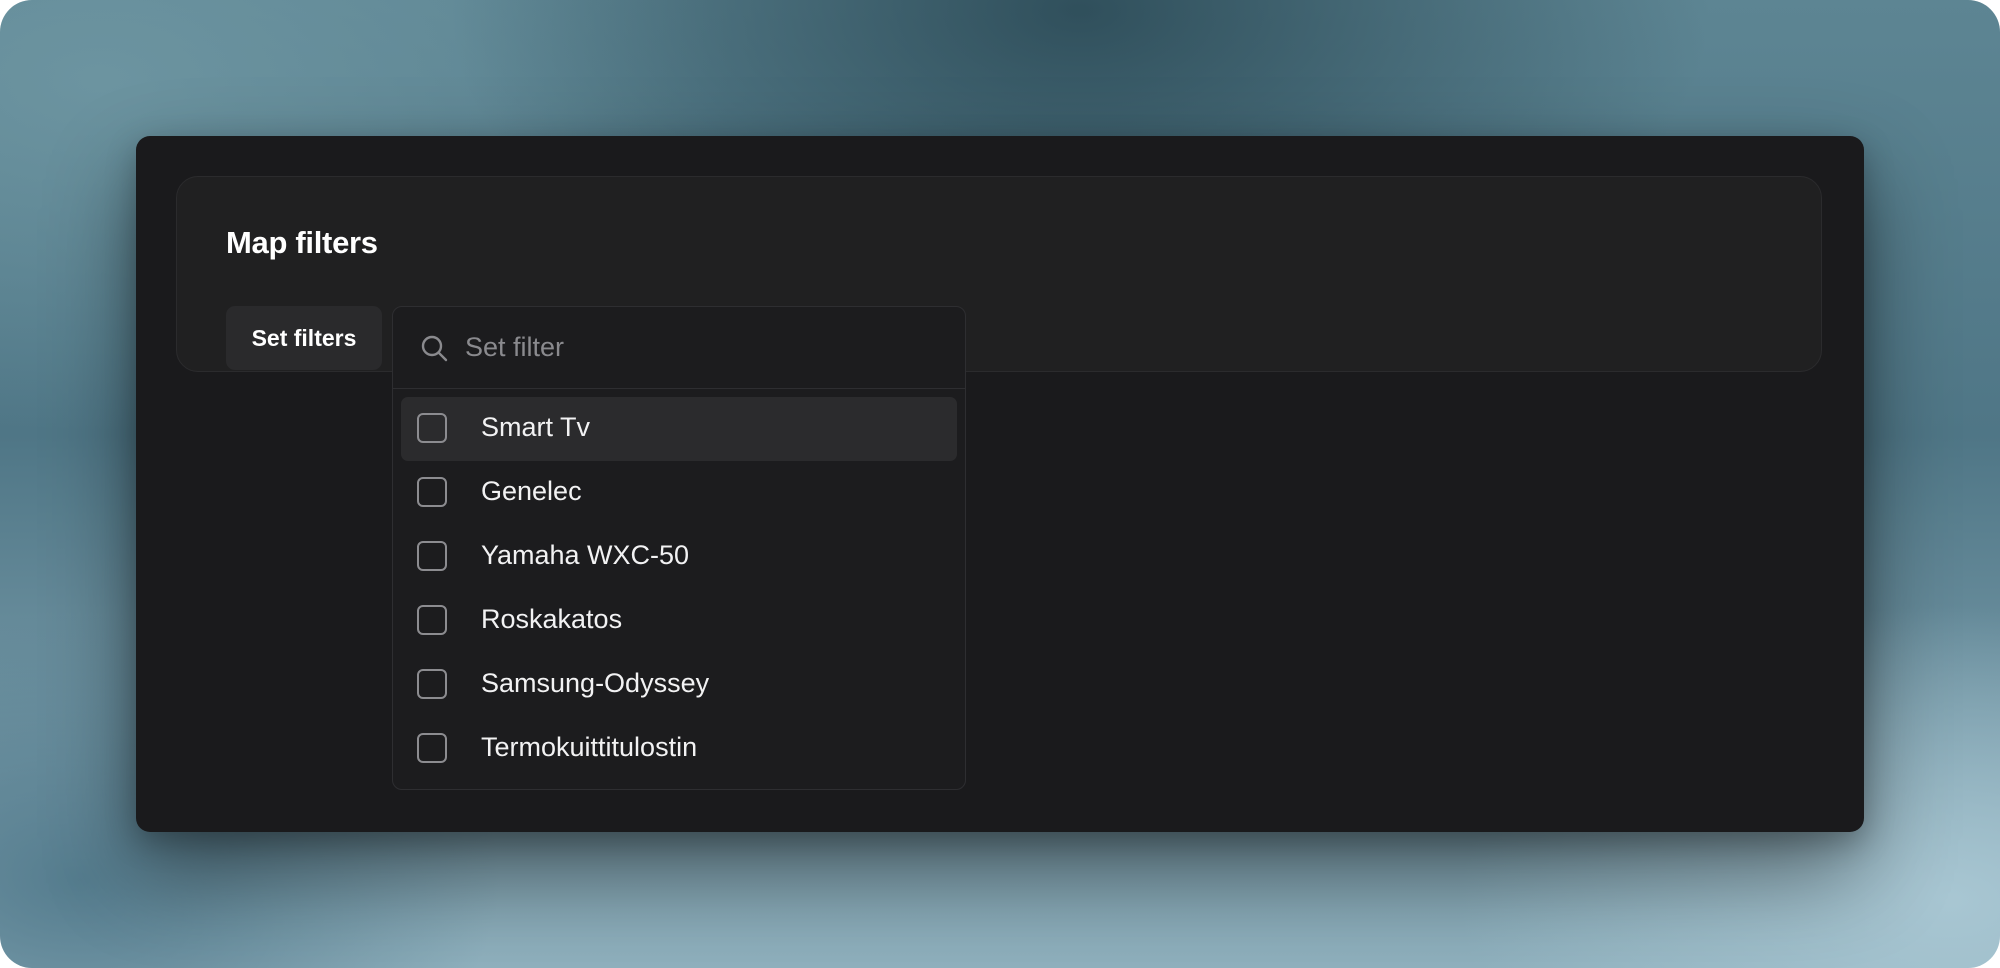 Image resolution: width=2000 pixels, height=968 pixels. What do you see at coordinates (595, 683) in the screenshot?
I see `filter-option-label: Samsung-Odyssey` at bounding box center [595, 683].